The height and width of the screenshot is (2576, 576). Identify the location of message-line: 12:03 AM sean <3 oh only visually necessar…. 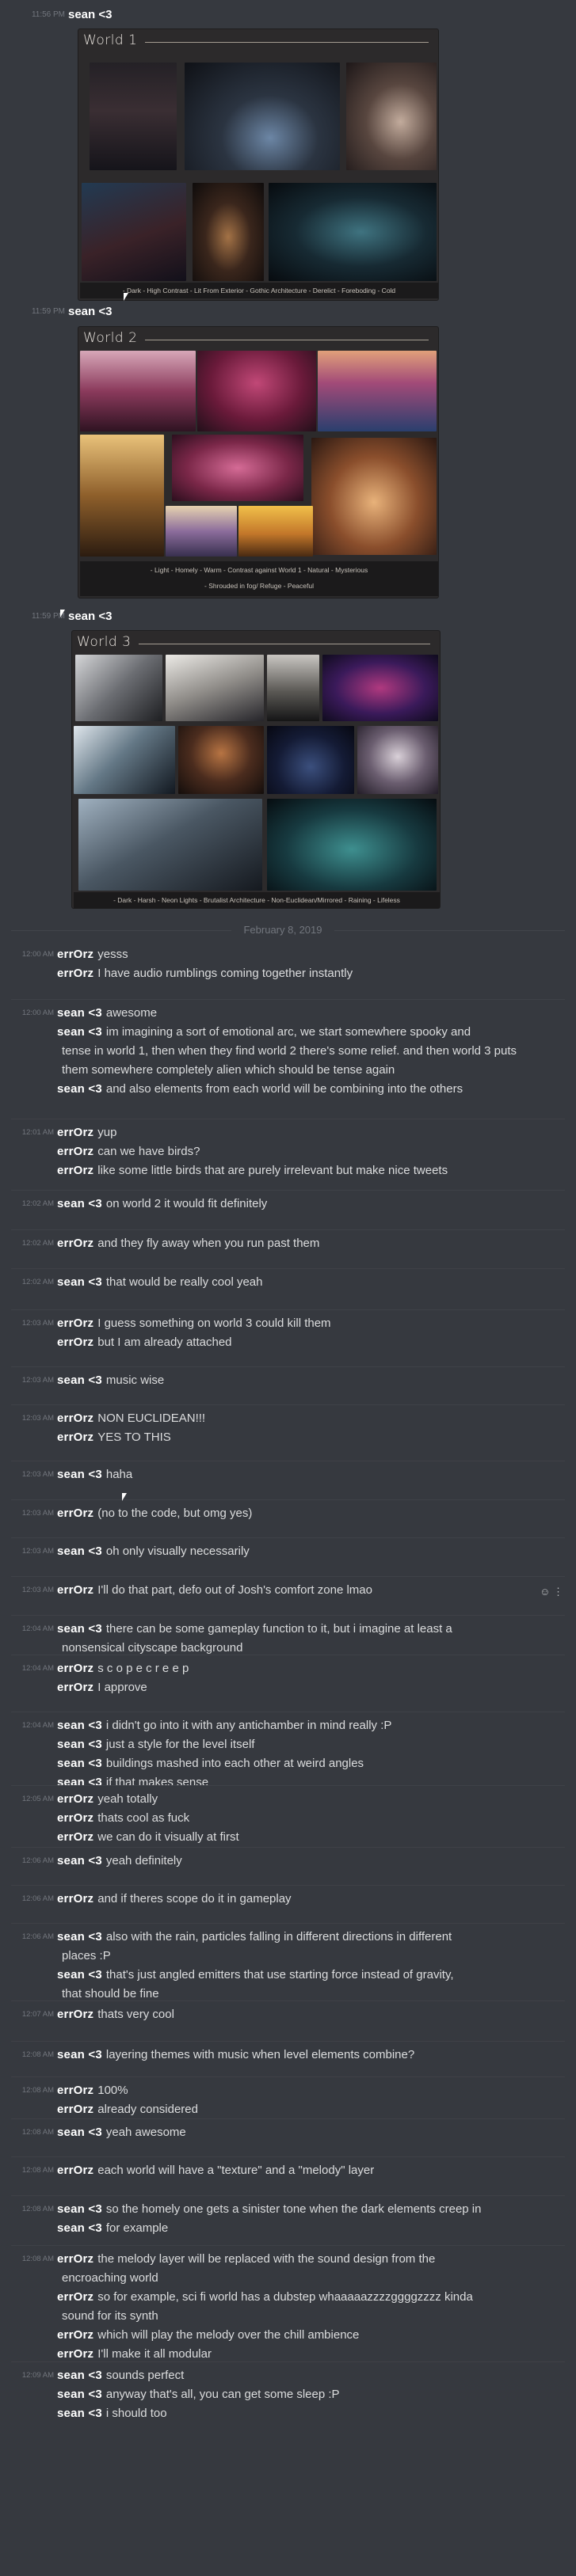
(288, 1551).